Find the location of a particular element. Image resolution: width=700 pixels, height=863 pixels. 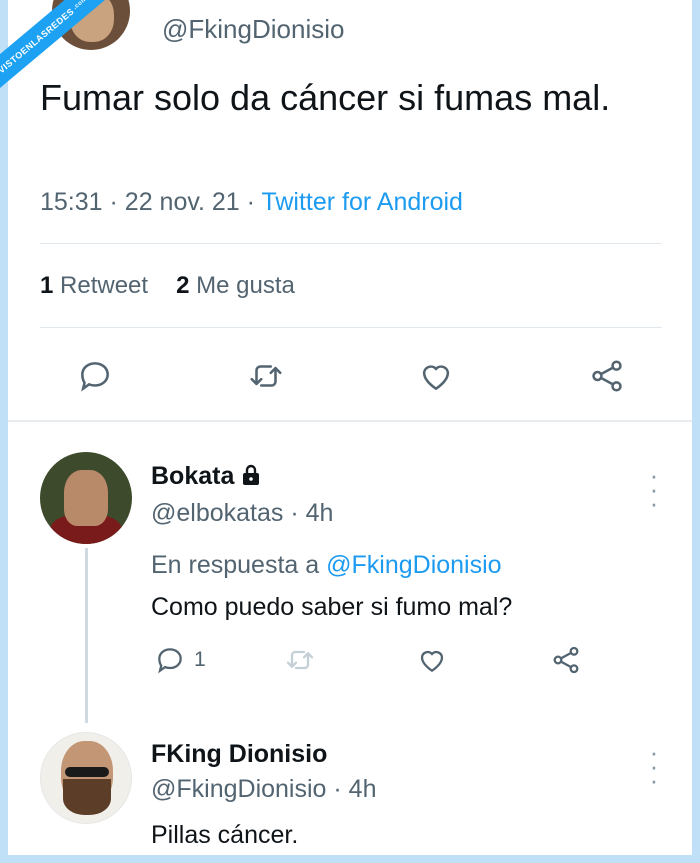

like-count: 2 is located at coordinates (183, 285).